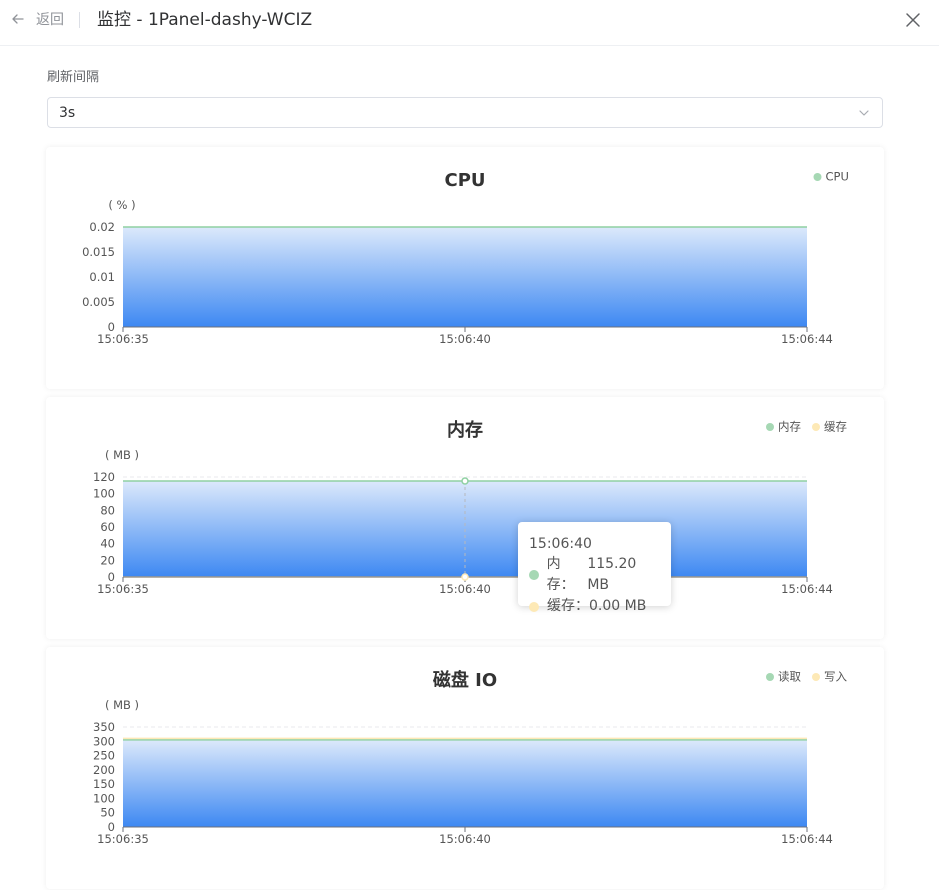 The width and height of the screenshot is (939, 890). What do you see at coordinates (534, 606) in the screenshot?
I see `tooltip-dot-cache` at bounding box center [534, 606].